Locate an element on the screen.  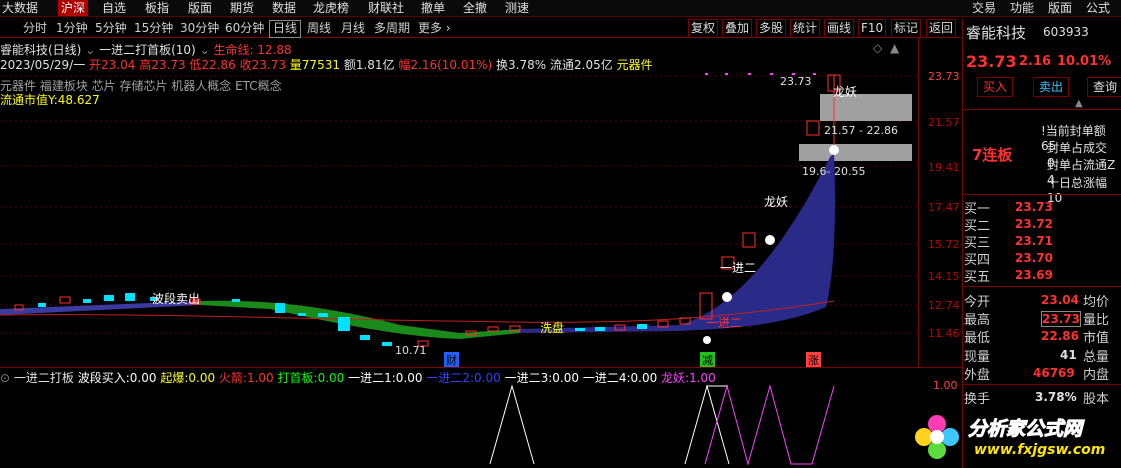
period-15min: 15分钟 is located at coordinates (153, 28).